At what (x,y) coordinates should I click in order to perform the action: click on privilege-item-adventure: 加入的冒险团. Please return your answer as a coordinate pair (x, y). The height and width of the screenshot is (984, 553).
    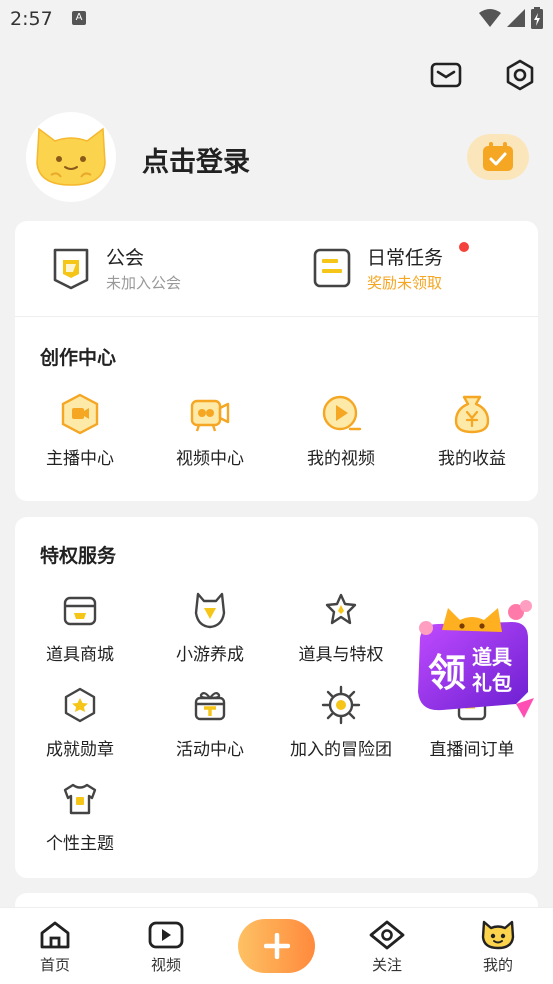
    Looking at the image, I should click on (341, 722).